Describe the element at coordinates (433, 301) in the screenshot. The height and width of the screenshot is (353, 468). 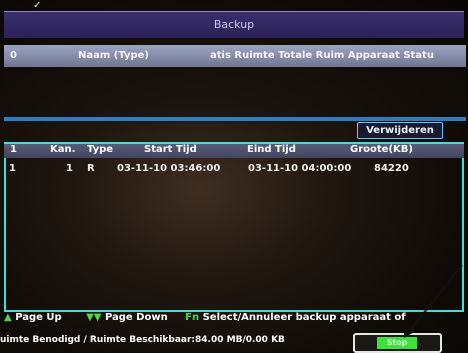
I see `pointer-arrow-icon` at that location.